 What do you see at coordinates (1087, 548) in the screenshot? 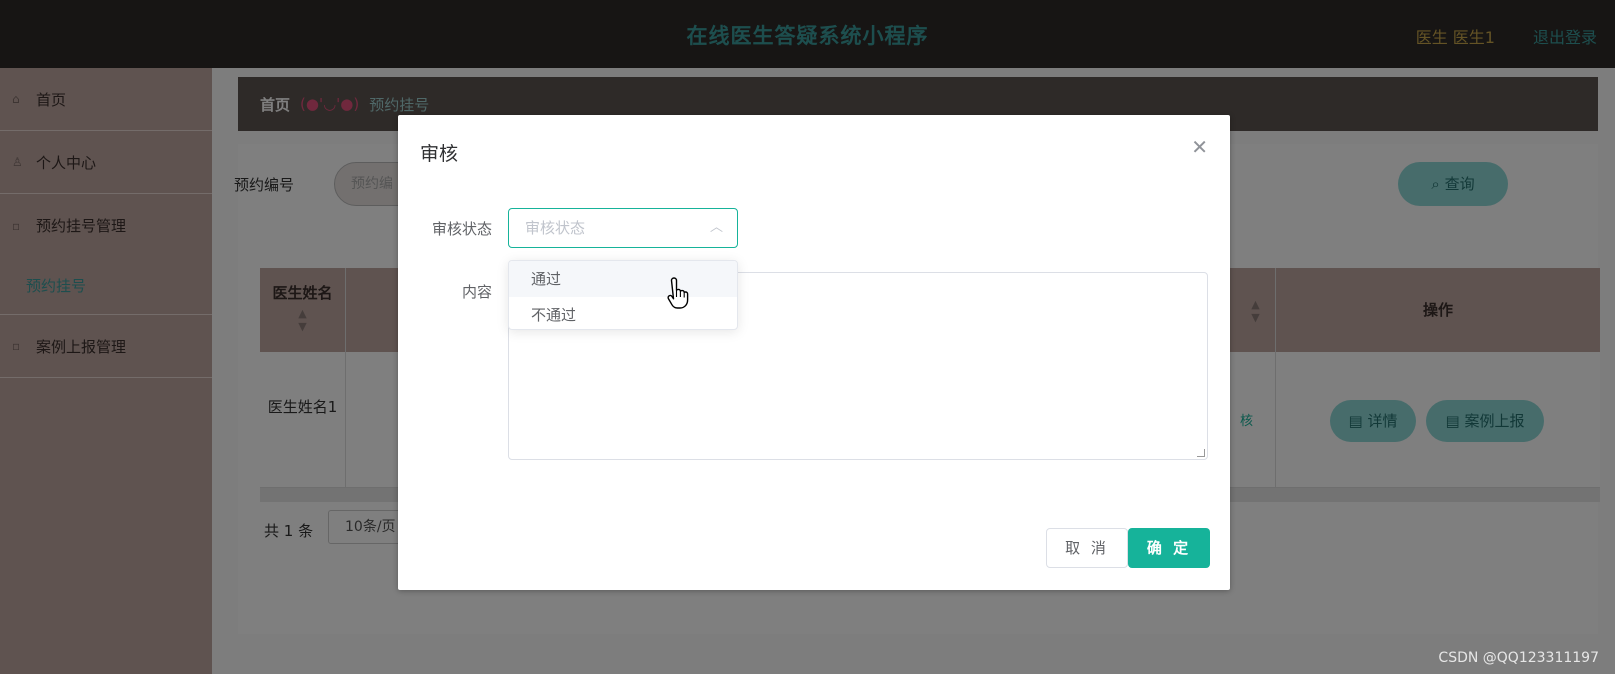
I see `cancel-button: 取 消` at bounding box center [1087, 548].